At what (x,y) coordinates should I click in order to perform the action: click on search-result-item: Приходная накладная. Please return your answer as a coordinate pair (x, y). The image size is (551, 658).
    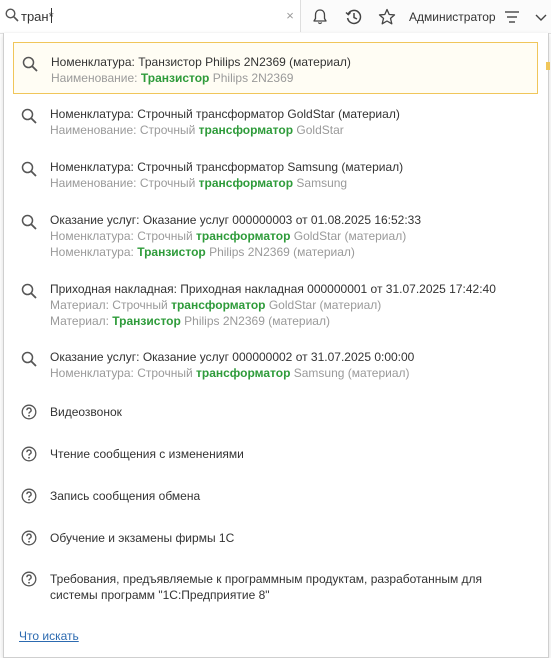
    Looking at the image, I should click on (275, 306).